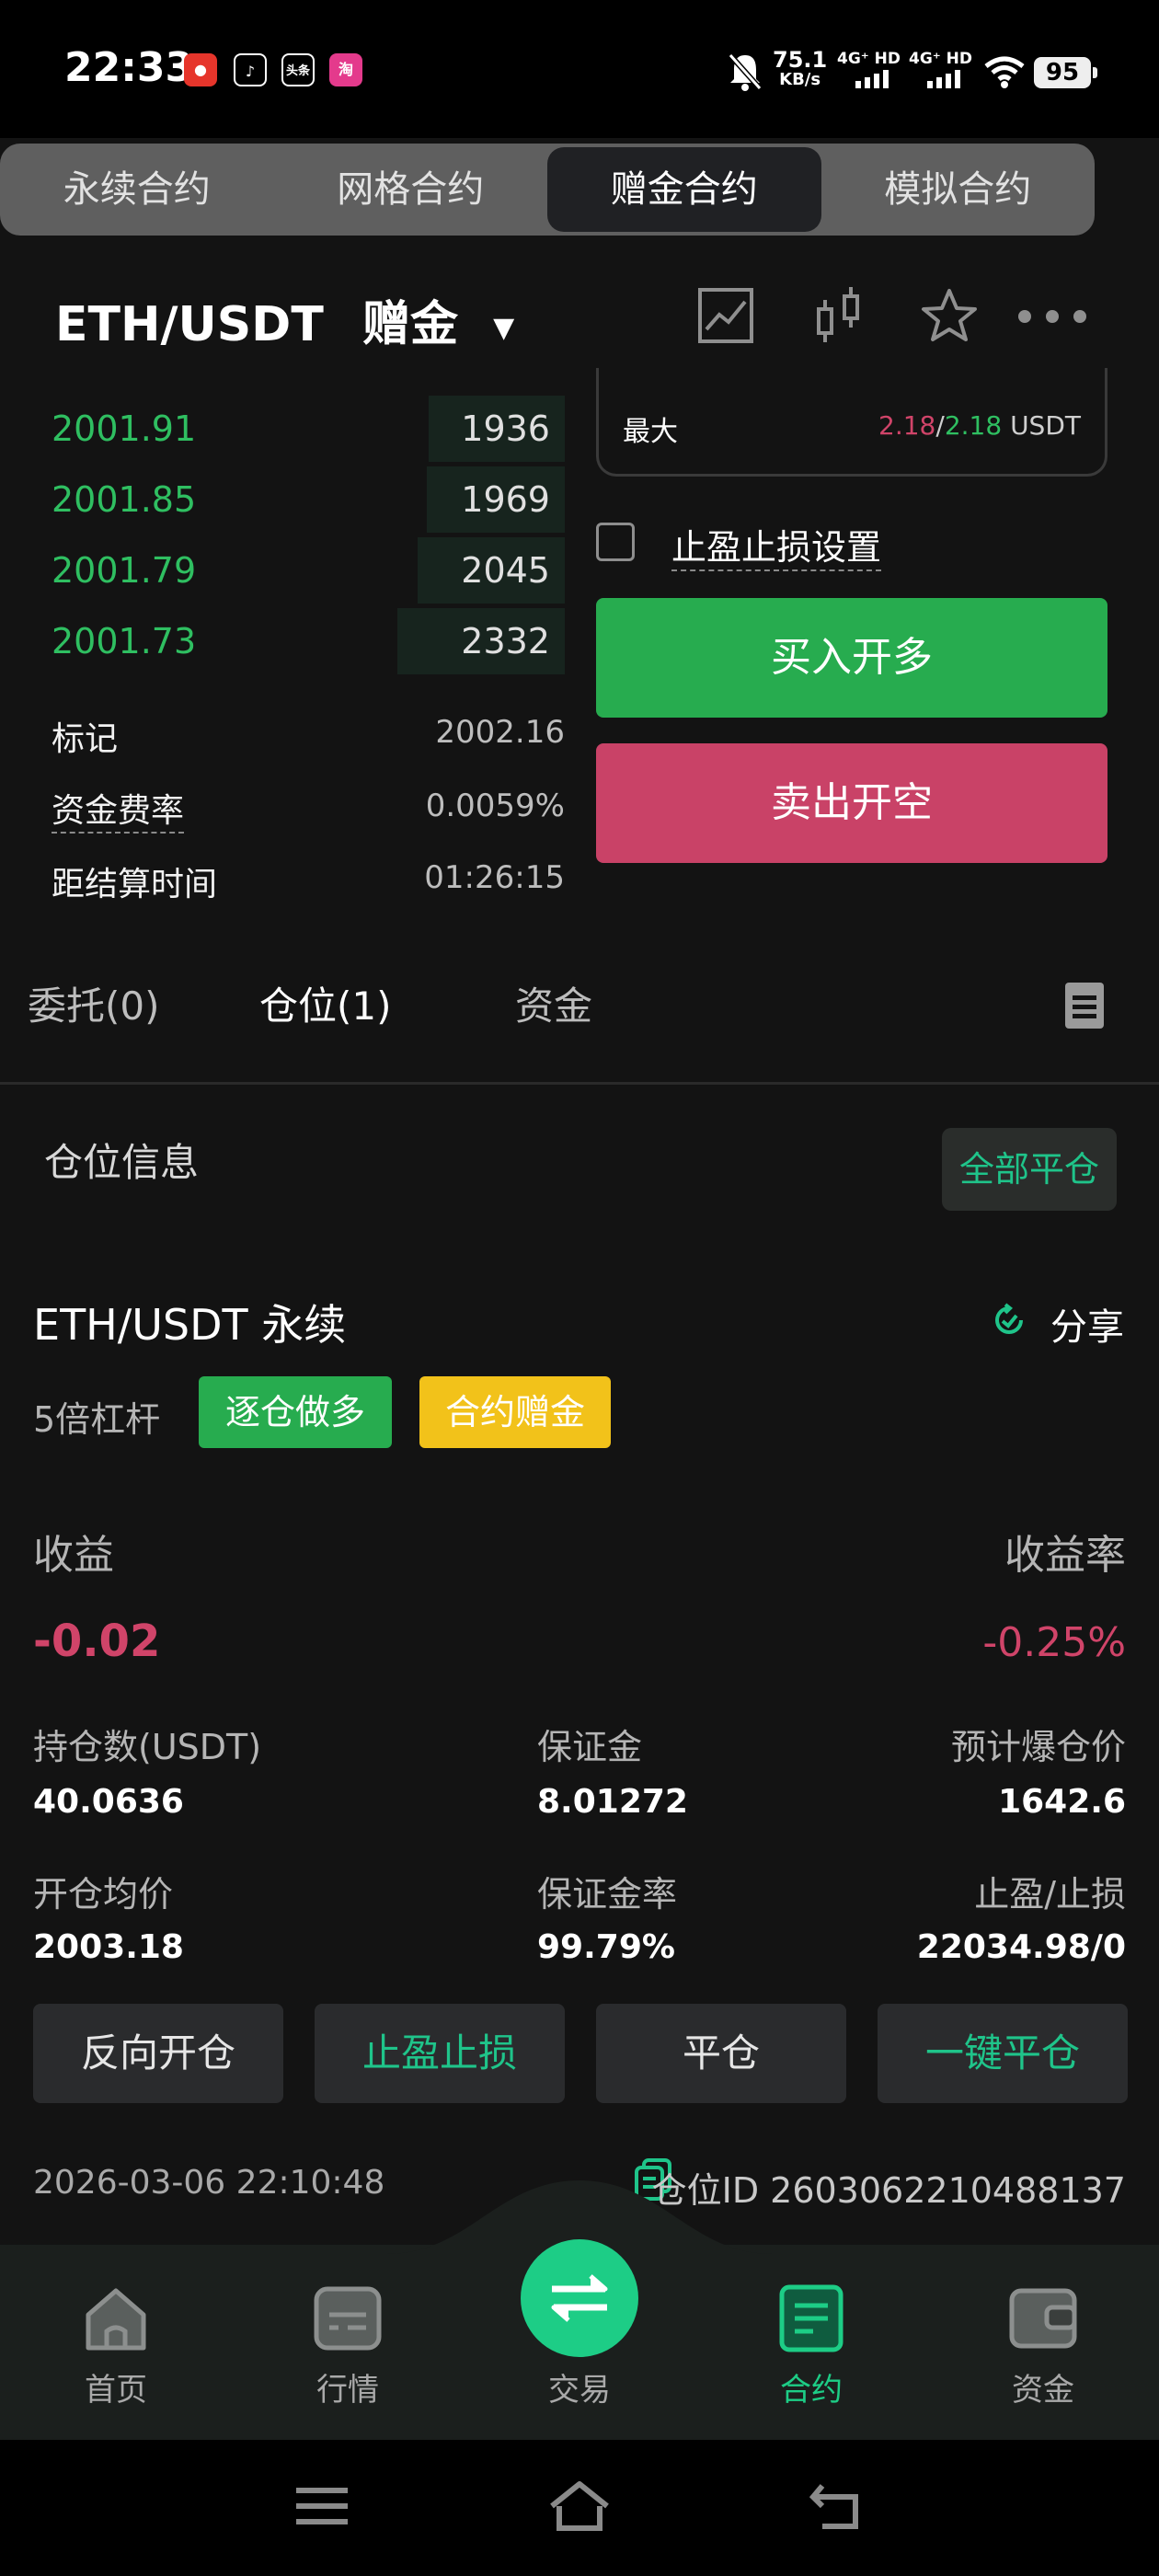 This screenshot has height=2576, width=1159. What do you see at coordinates (1004, 72) in the screenshot?
I see `wifi-icon` at bounding box center [1004, 72].